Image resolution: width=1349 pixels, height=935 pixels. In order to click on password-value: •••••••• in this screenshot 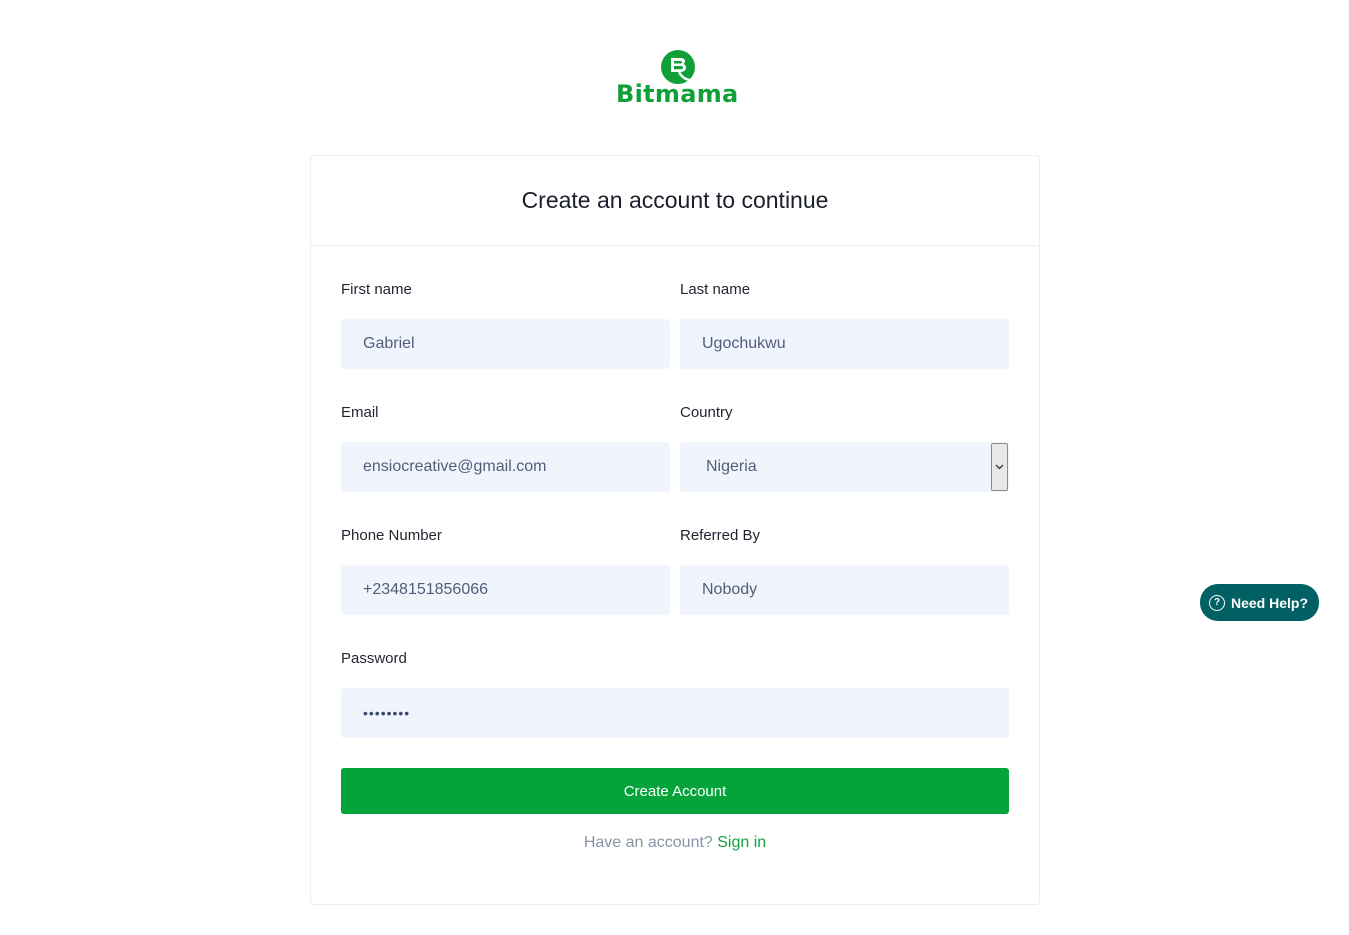, I will do `click(387, 713)`.